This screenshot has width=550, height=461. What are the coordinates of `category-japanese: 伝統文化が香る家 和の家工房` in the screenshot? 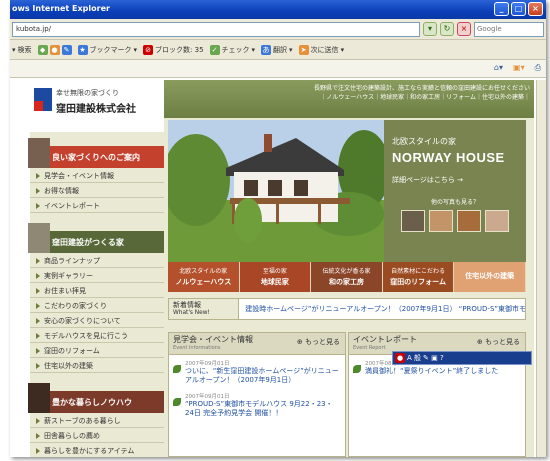 It's located at (347, 277).